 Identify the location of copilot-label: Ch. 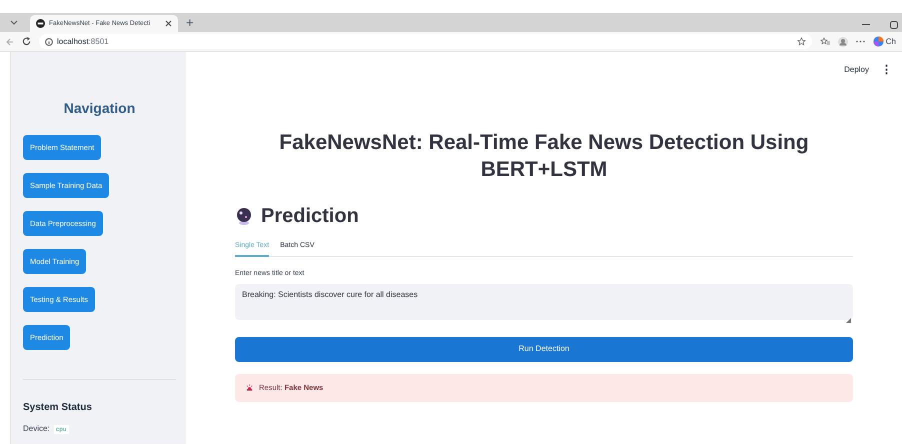
(891, 42).